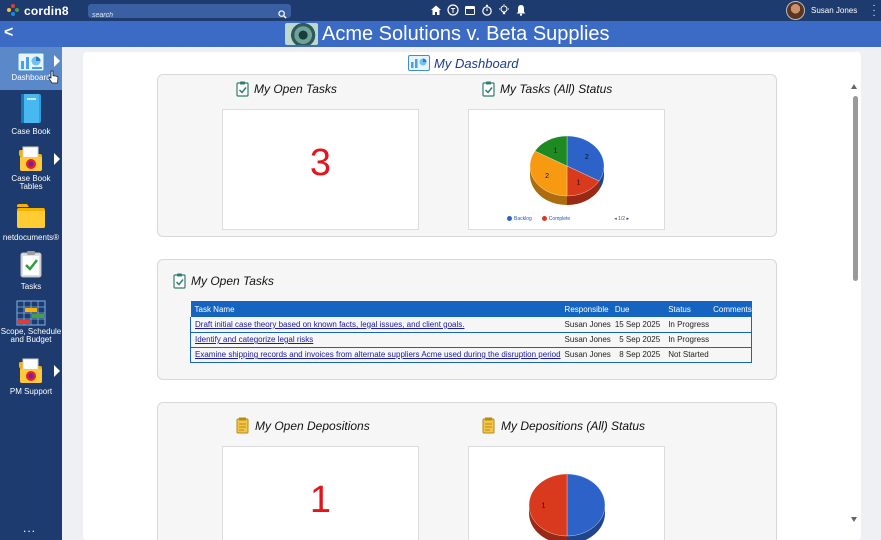  What do you see at coordinates (573, 425) in the screenshot?
I see `widget-title: My Depositions (All) Status` at bounding box center [573, 425].